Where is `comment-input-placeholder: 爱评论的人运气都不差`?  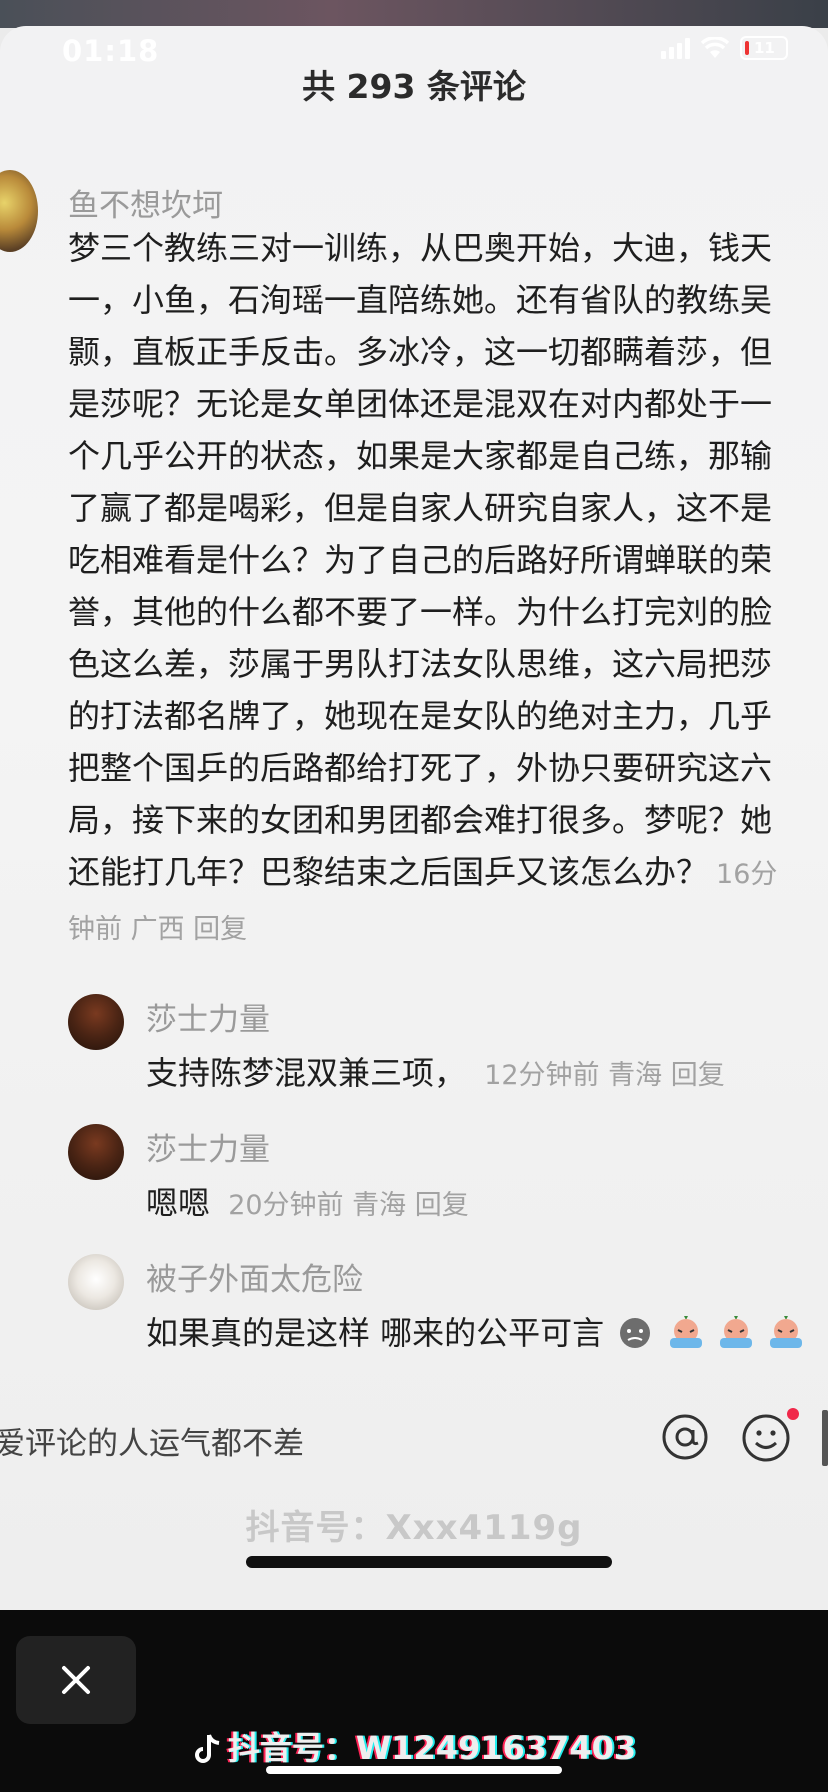 comment-input-placeholder: 爱评论的人运气都不差 is located at coordinates (152, 1440).